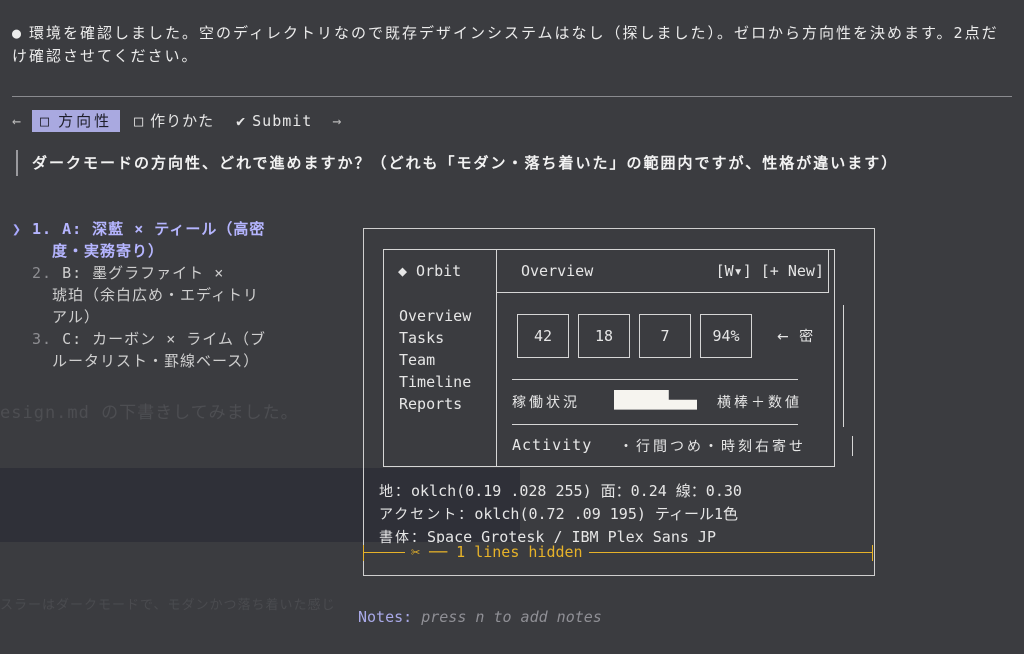  Describe the element at coordinates (337, 121) in the screenshot. I see `next-tab-arrow-icon: →` at that location.